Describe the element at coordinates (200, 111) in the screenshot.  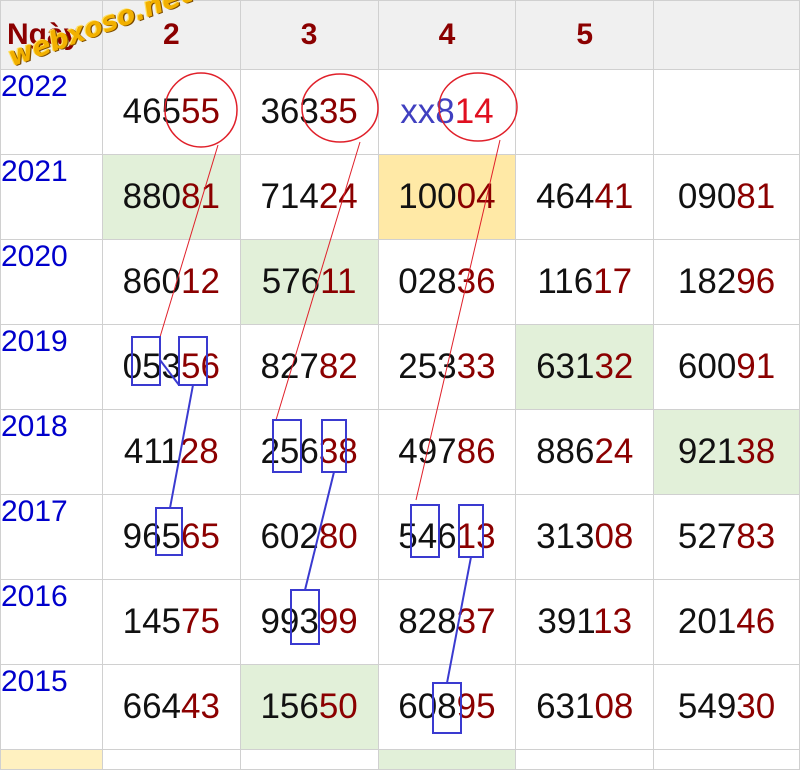
I see `result-tail-digits: 55` at that location.